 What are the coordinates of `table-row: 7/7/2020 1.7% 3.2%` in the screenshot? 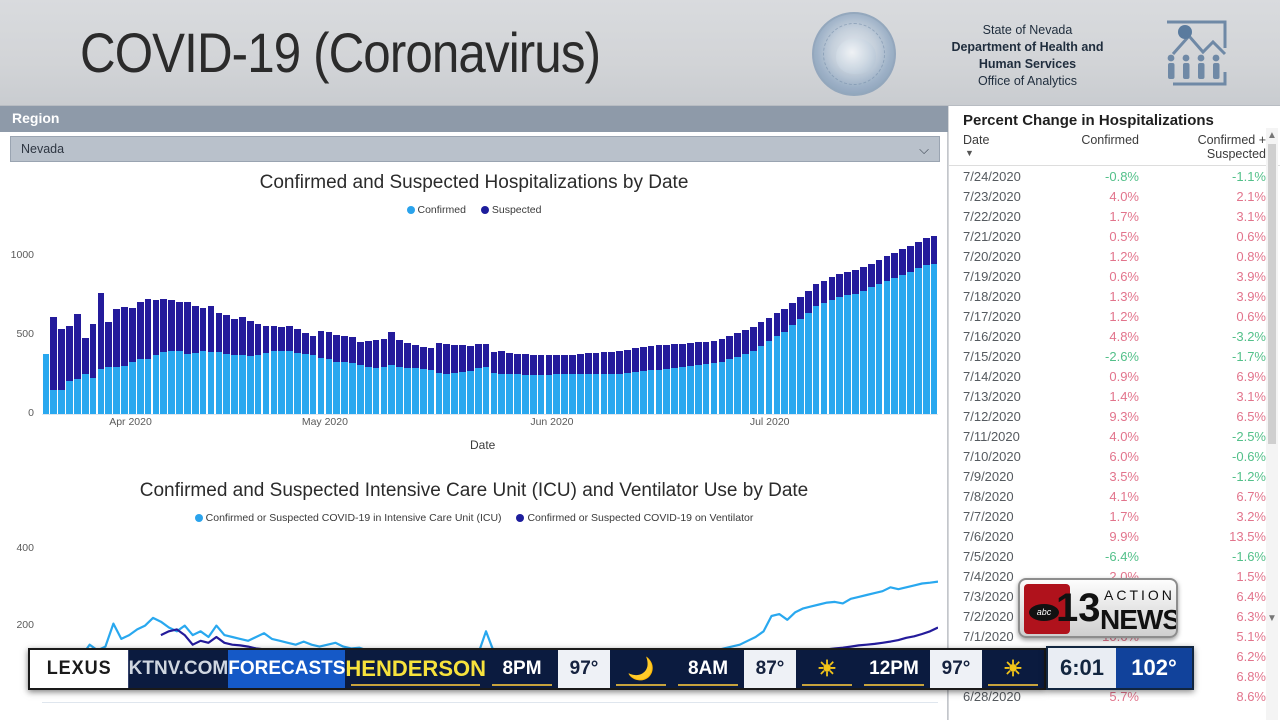 It's located at (1114, 516).